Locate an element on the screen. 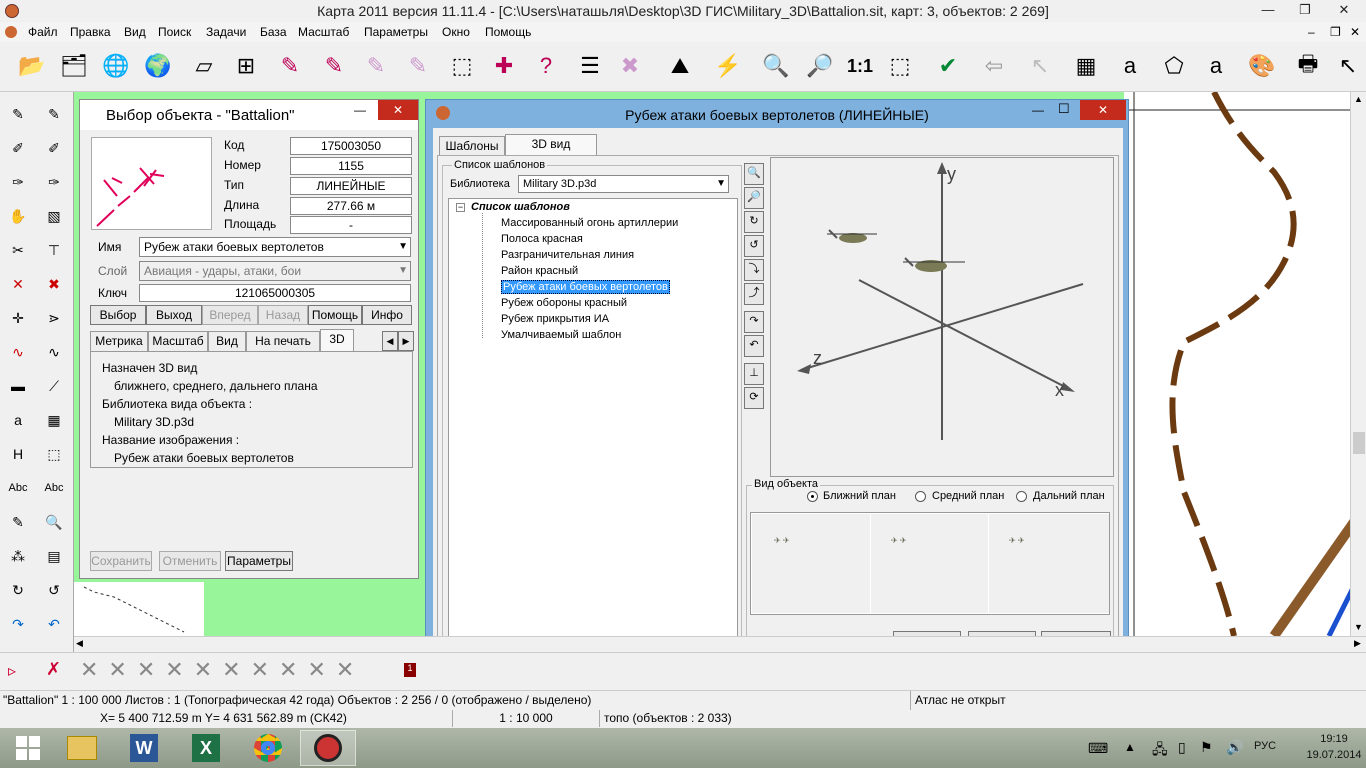  menu-base: База is located at coordinates (273, 32).